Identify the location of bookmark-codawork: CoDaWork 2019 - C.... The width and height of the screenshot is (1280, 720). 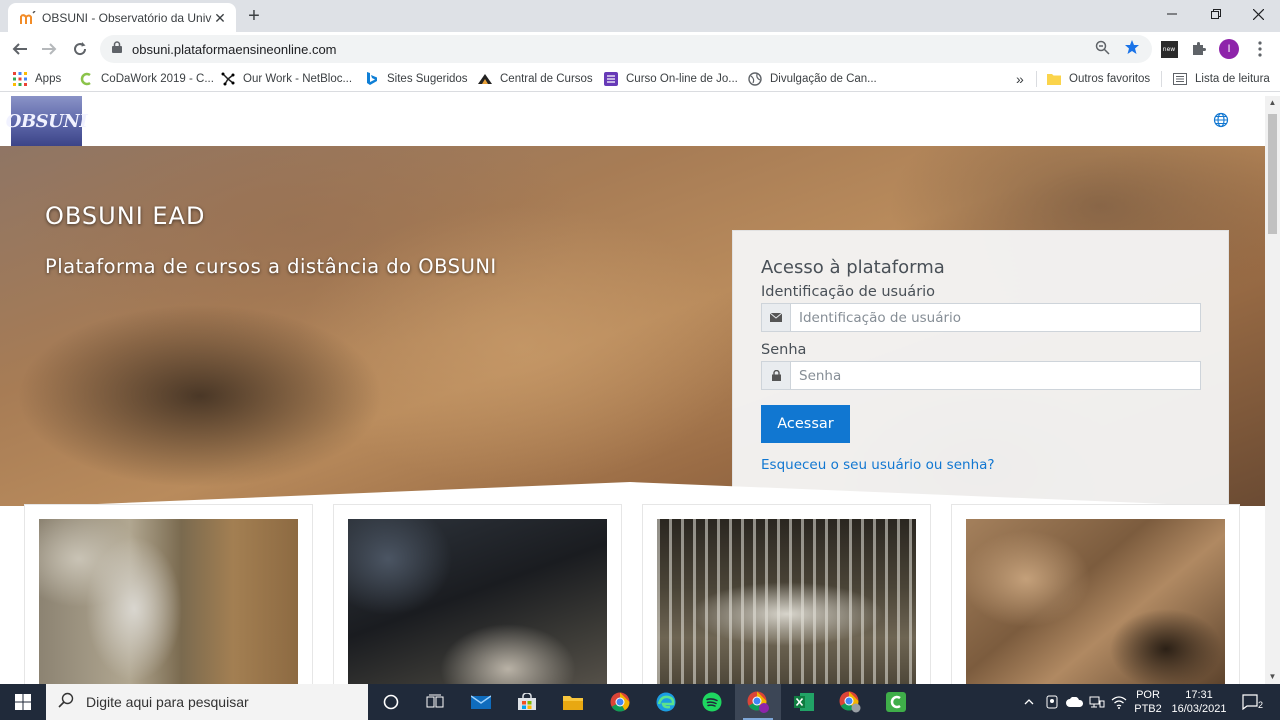
(146, 79).